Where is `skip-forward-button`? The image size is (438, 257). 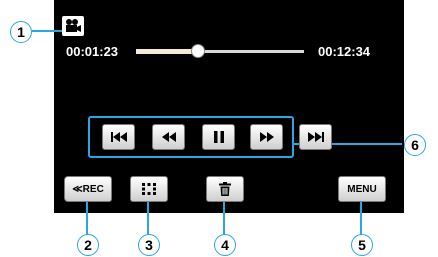
skip-forward-button is located at coordinates (315, 137).